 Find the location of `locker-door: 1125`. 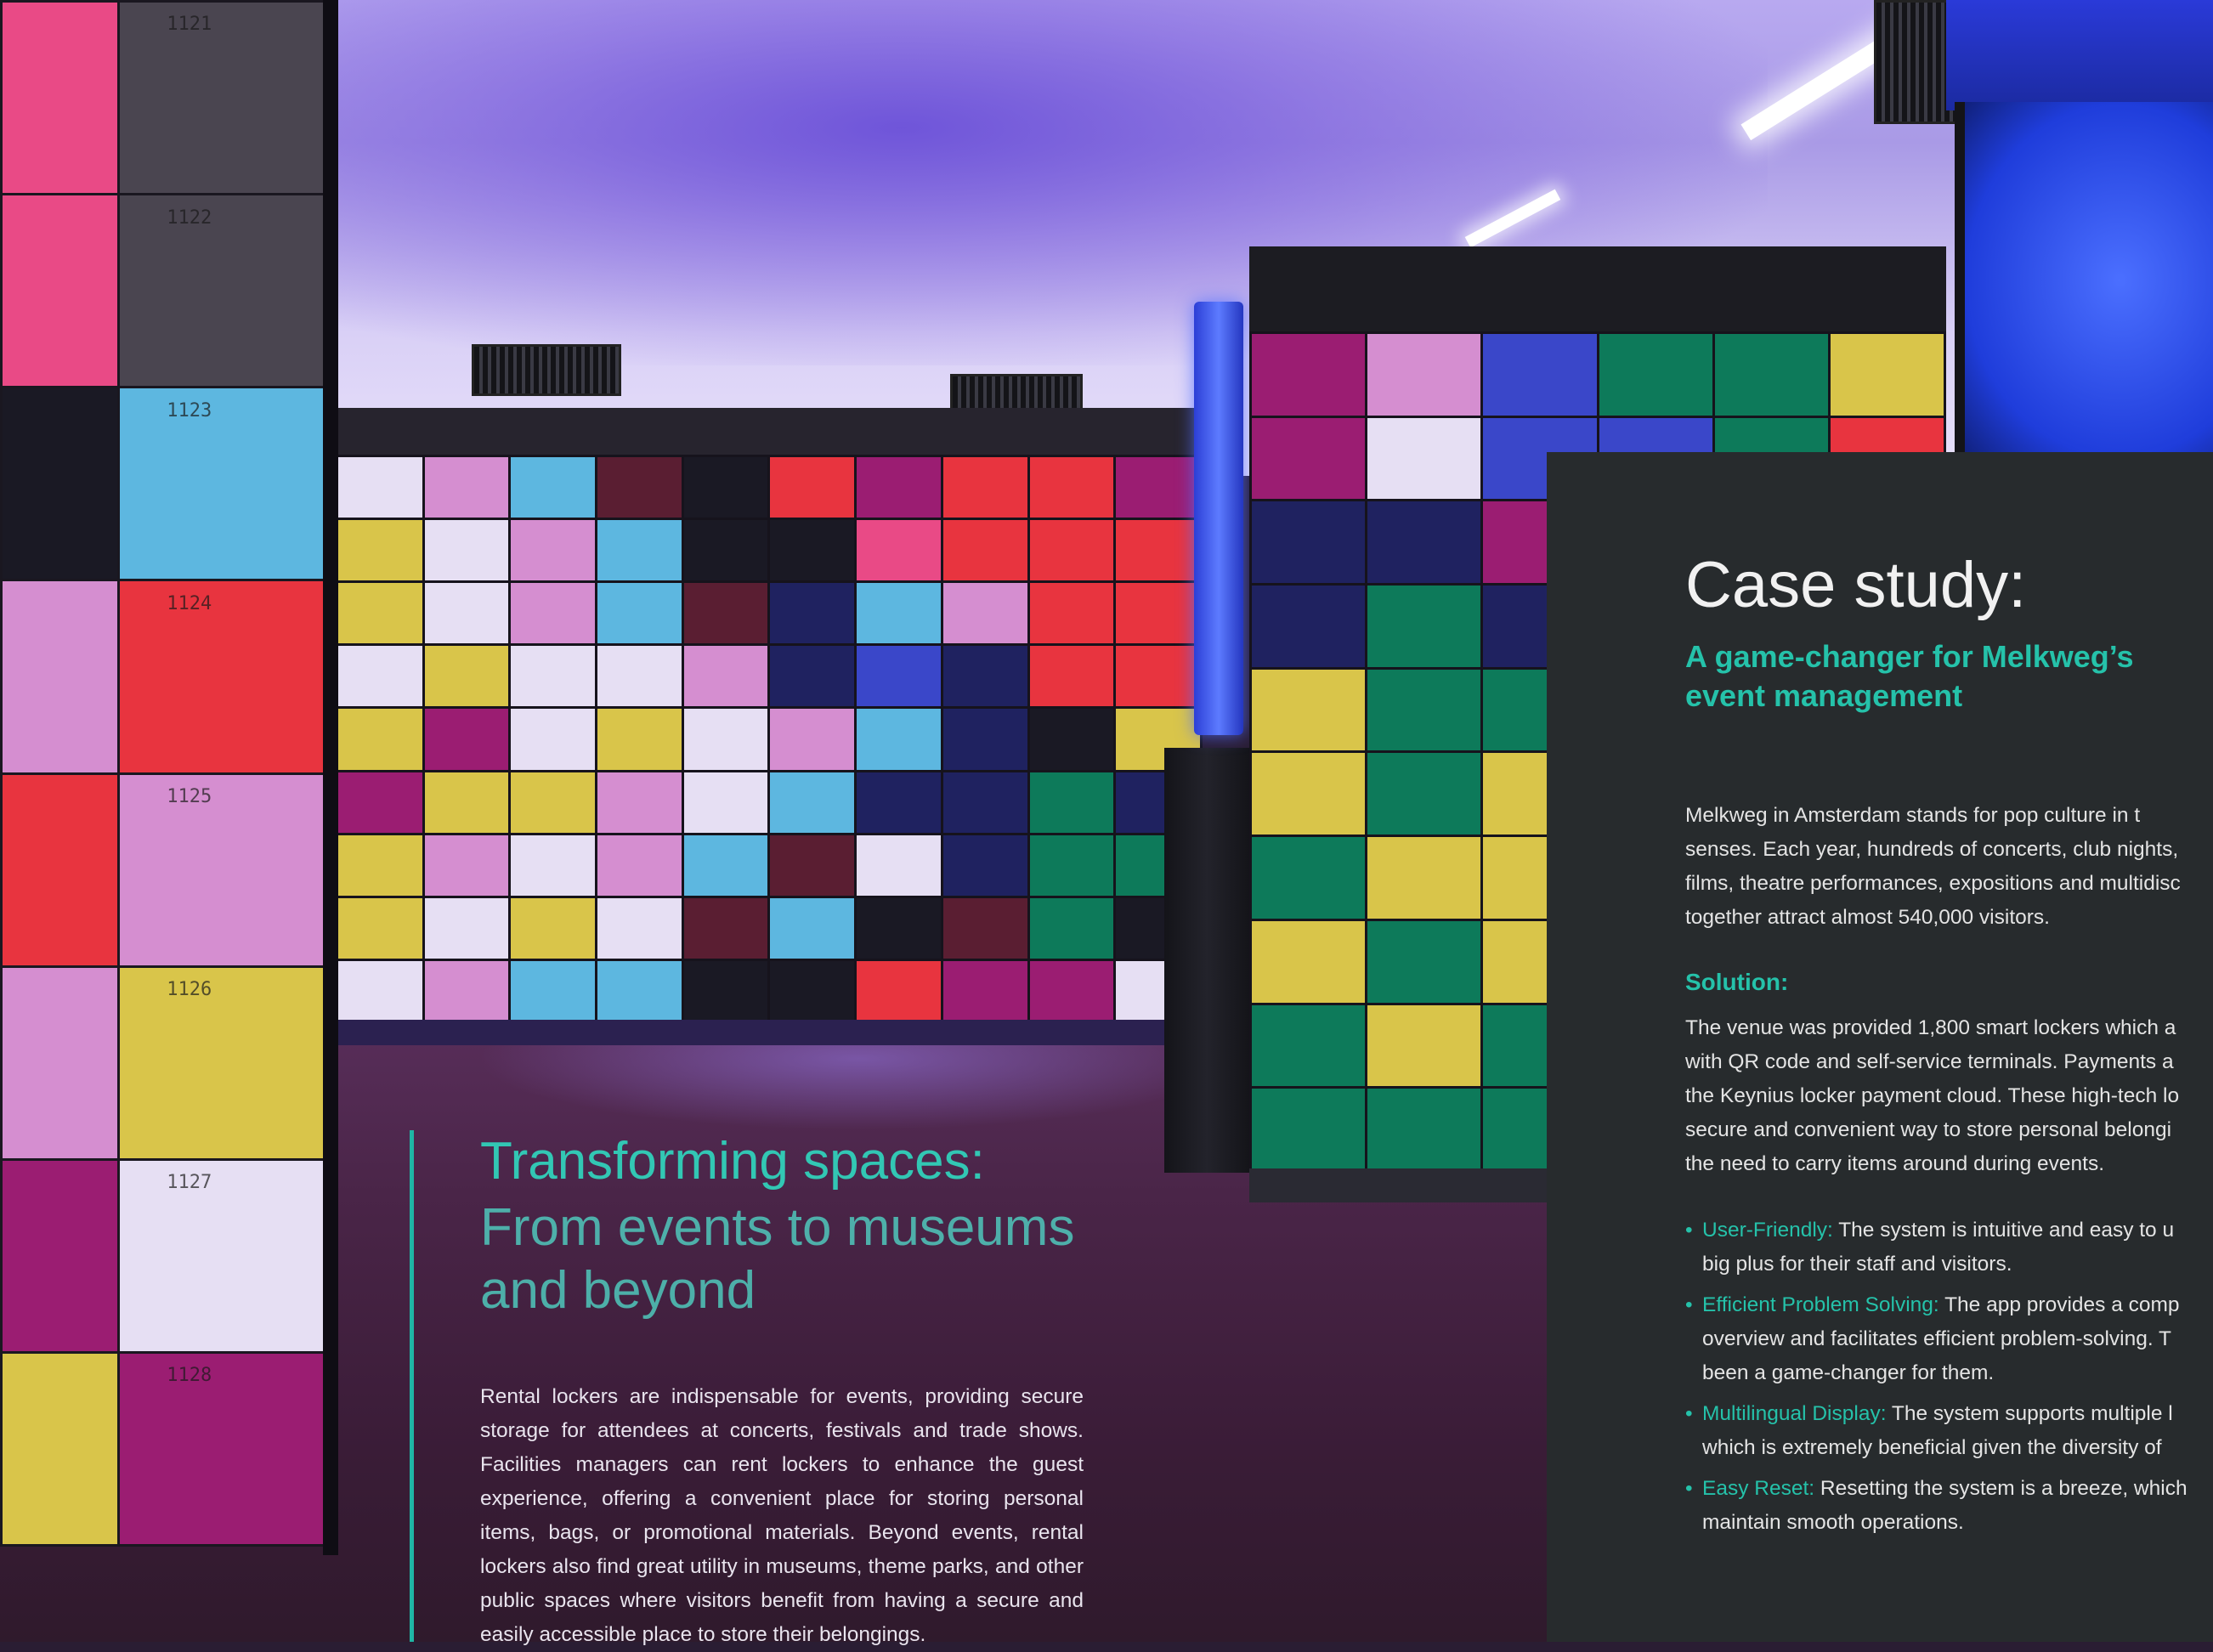

locker-door: 1125 is located at coordinates (227, 869).